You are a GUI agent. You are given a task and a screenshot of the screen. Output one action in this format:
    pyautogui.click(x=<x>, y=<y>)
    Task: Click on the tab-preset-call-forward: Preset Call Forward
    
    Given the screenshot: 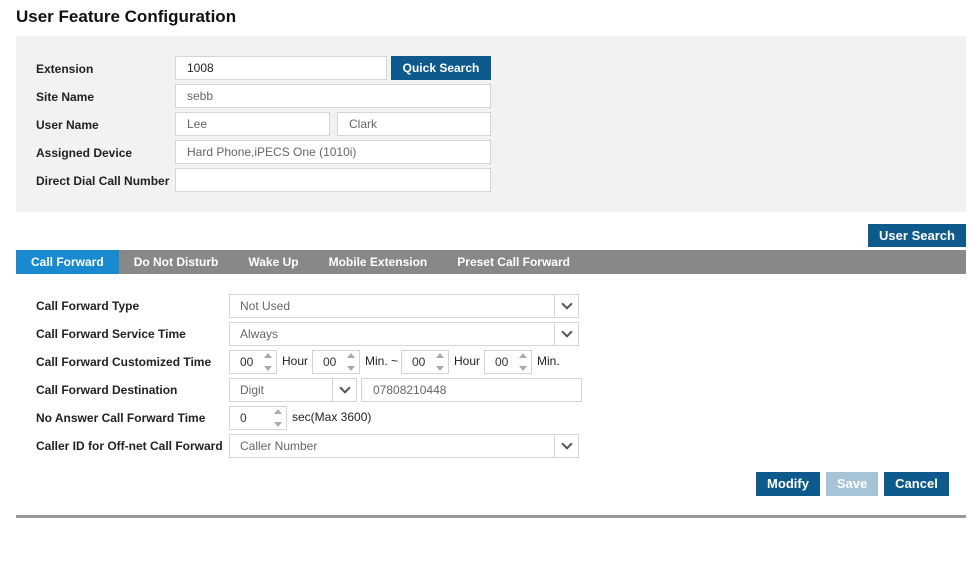 What is the action you would take?
    pyautogui.click(x=513, y=262)
    